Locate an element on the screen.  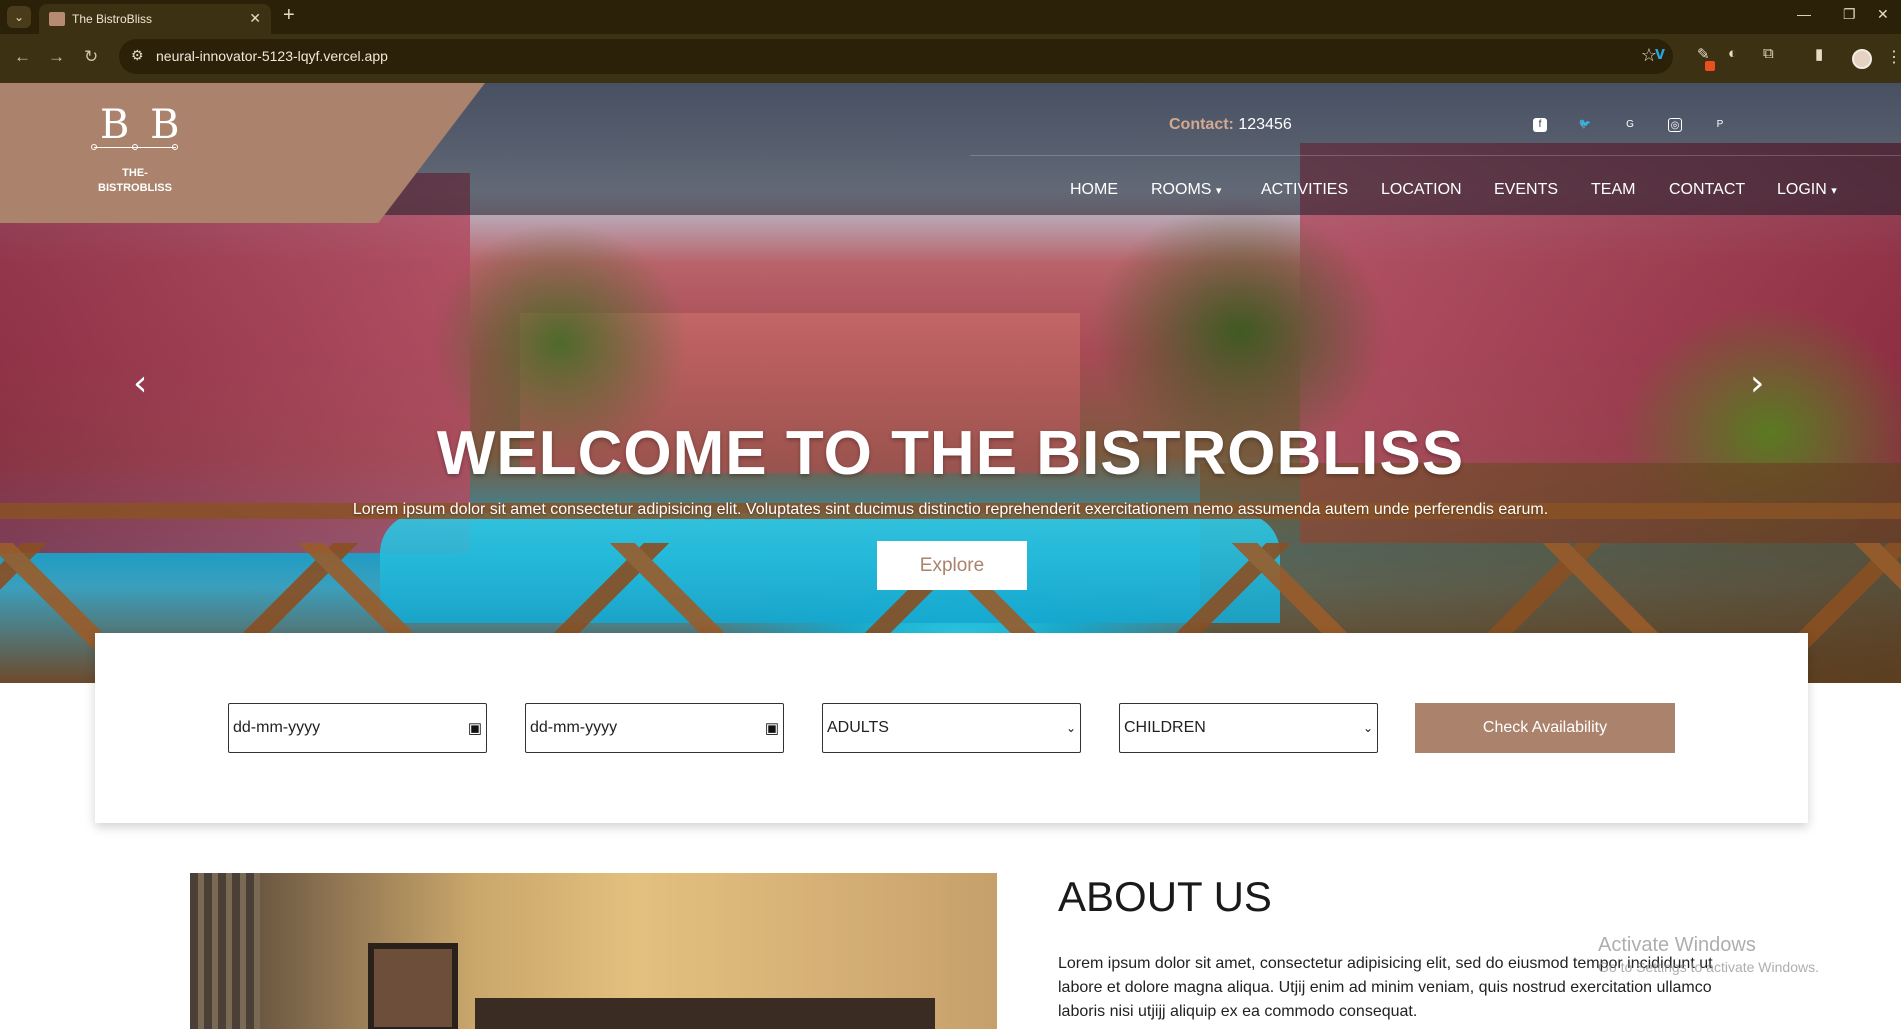
vimeo-extension-icon: v is located at coordinates (1660, 53).